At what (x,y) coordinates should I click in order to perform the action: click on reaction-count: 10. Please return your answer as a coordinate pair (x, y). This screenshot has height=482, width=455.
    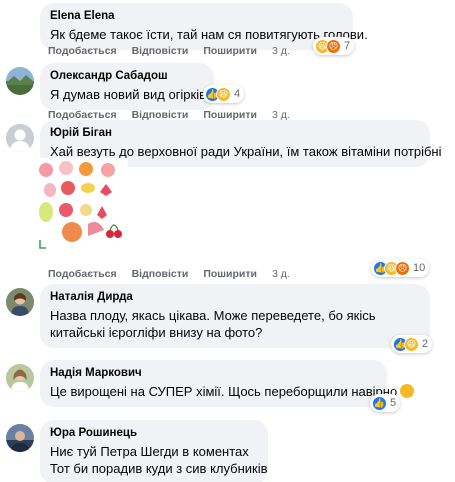
    Looking at the image, I should click on (419, 268).